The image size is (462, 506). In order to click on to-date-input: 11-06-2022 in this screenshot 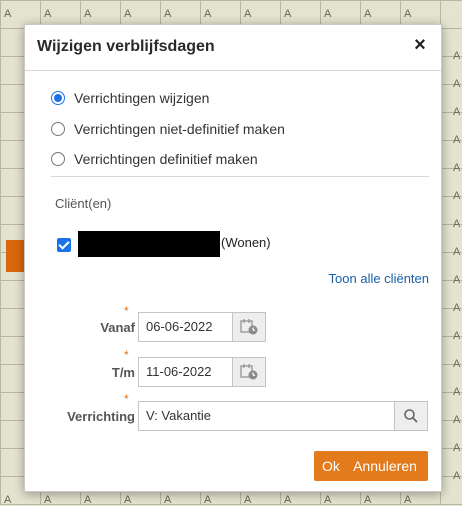, I will do `click(185, 372)`.